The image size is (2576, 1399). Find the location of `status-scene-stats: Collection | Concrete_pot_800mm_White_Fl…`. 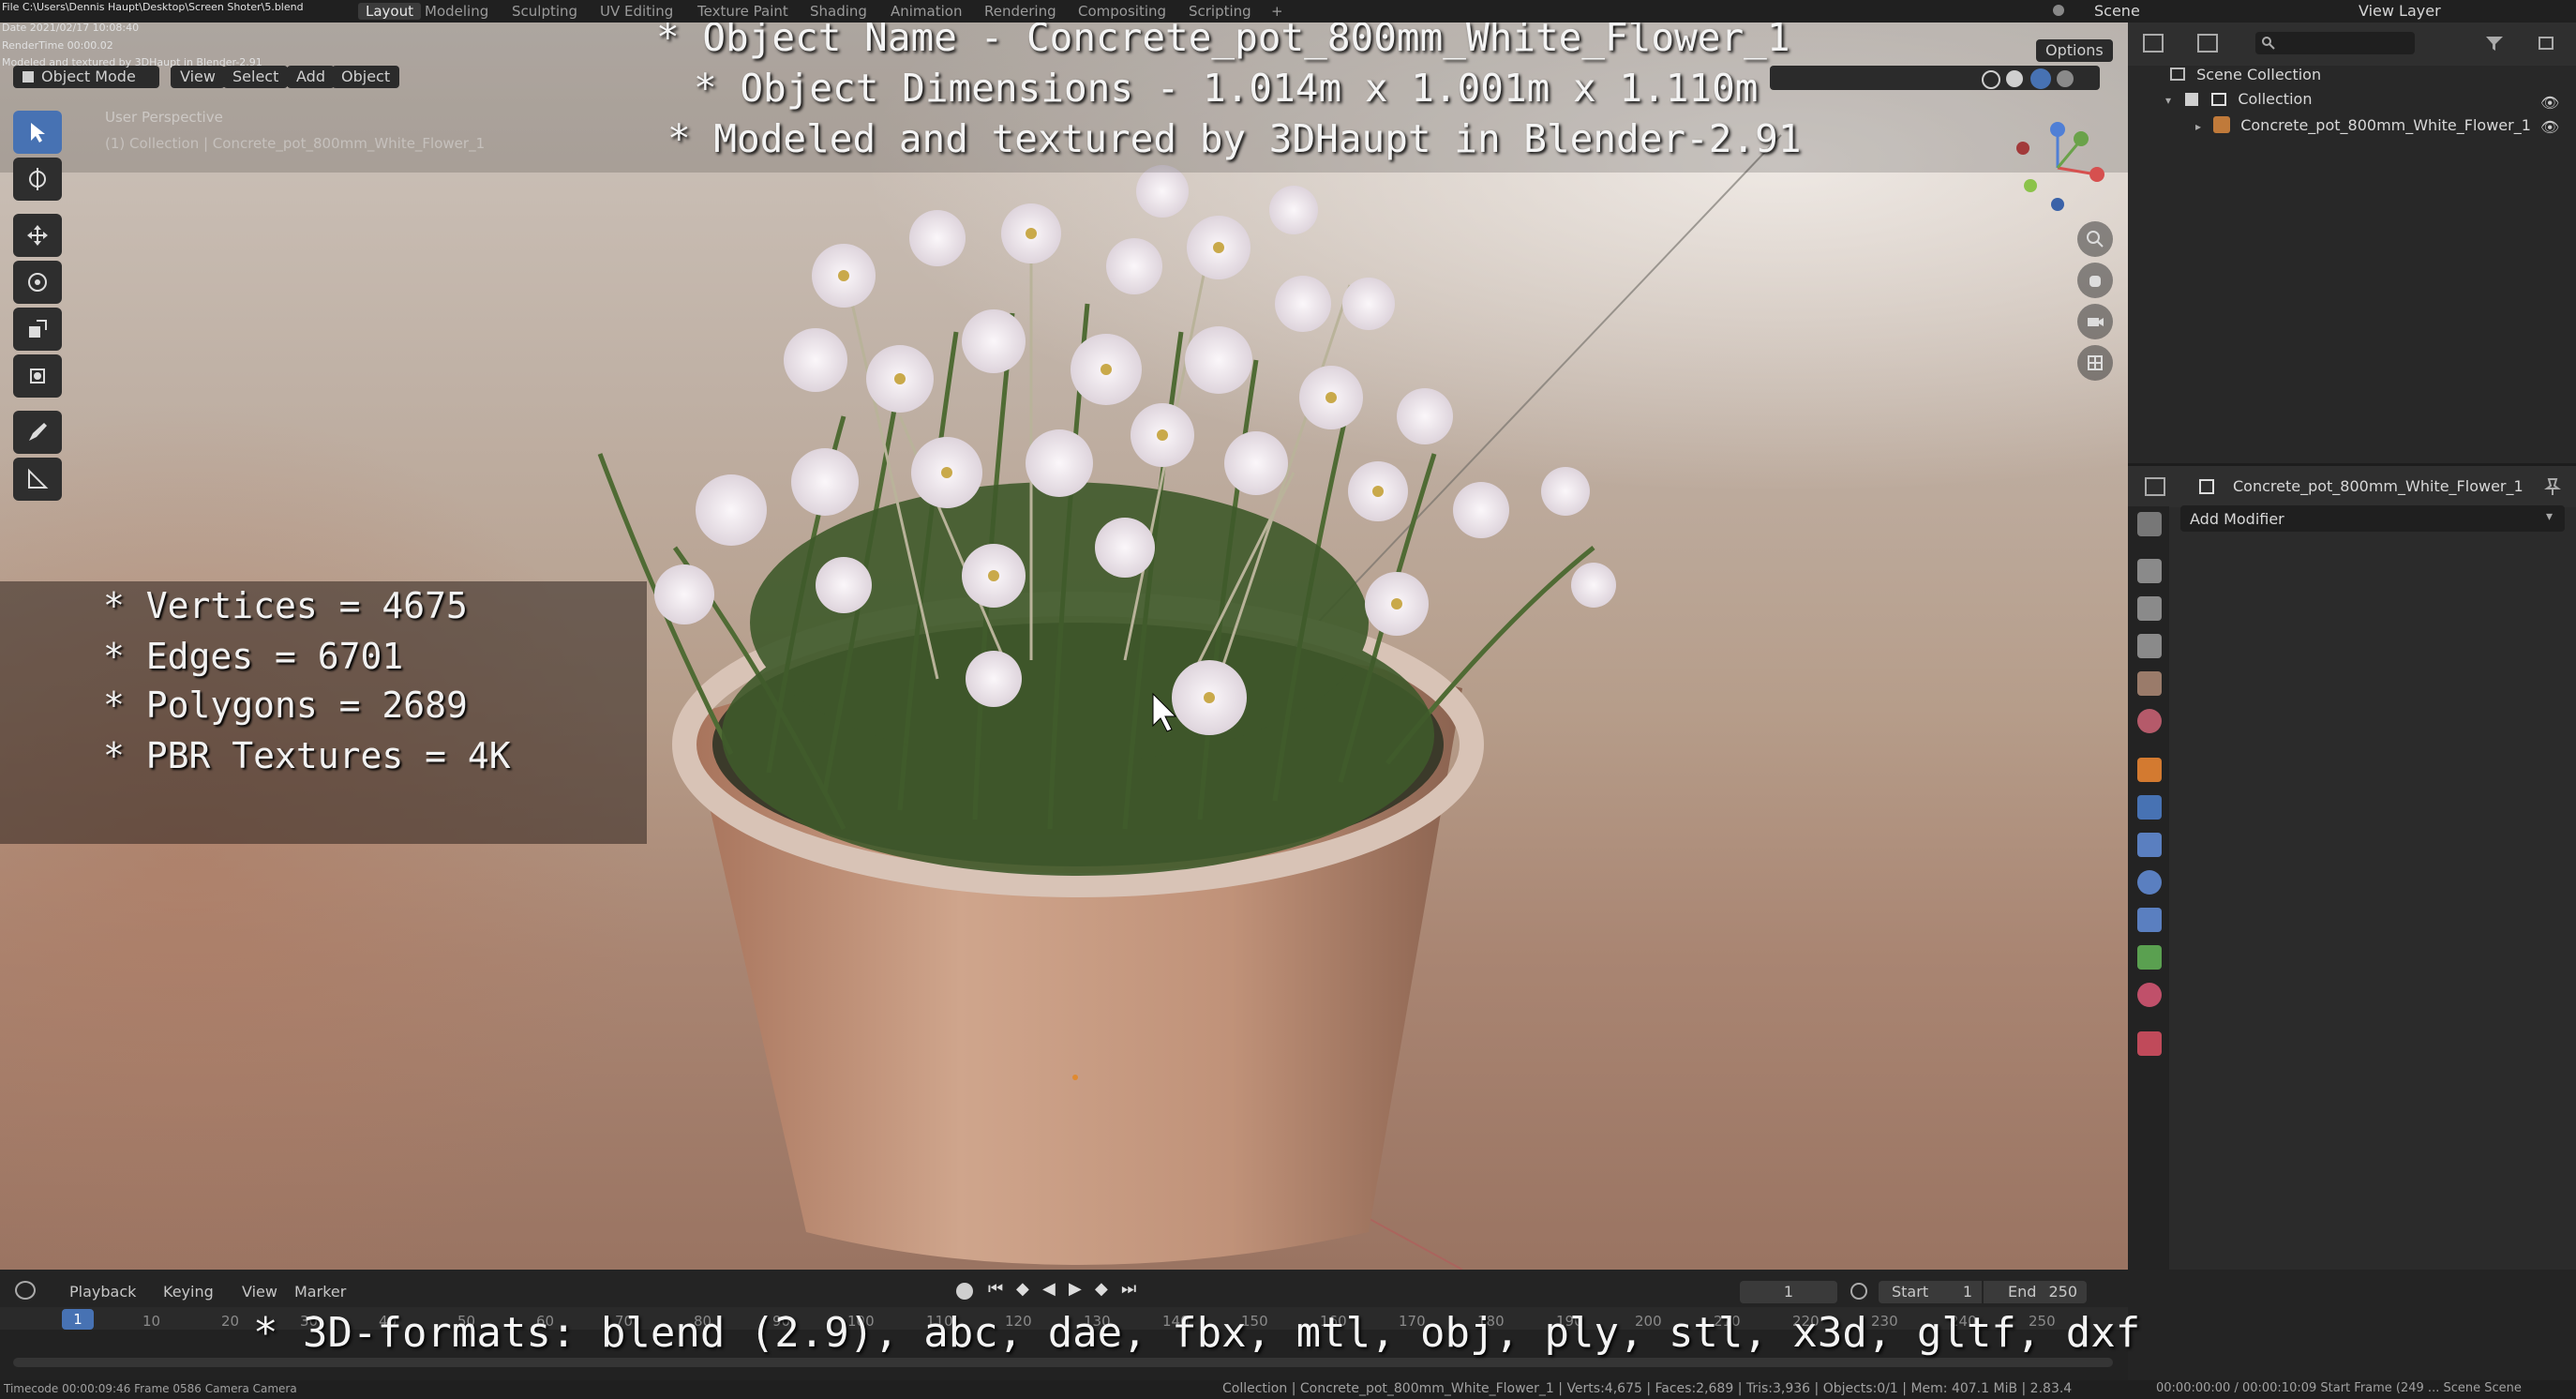

status-scene-stats: Collection | Concrete_pot_800mm_White_Fl… is located at coordinates (1647, 1388).